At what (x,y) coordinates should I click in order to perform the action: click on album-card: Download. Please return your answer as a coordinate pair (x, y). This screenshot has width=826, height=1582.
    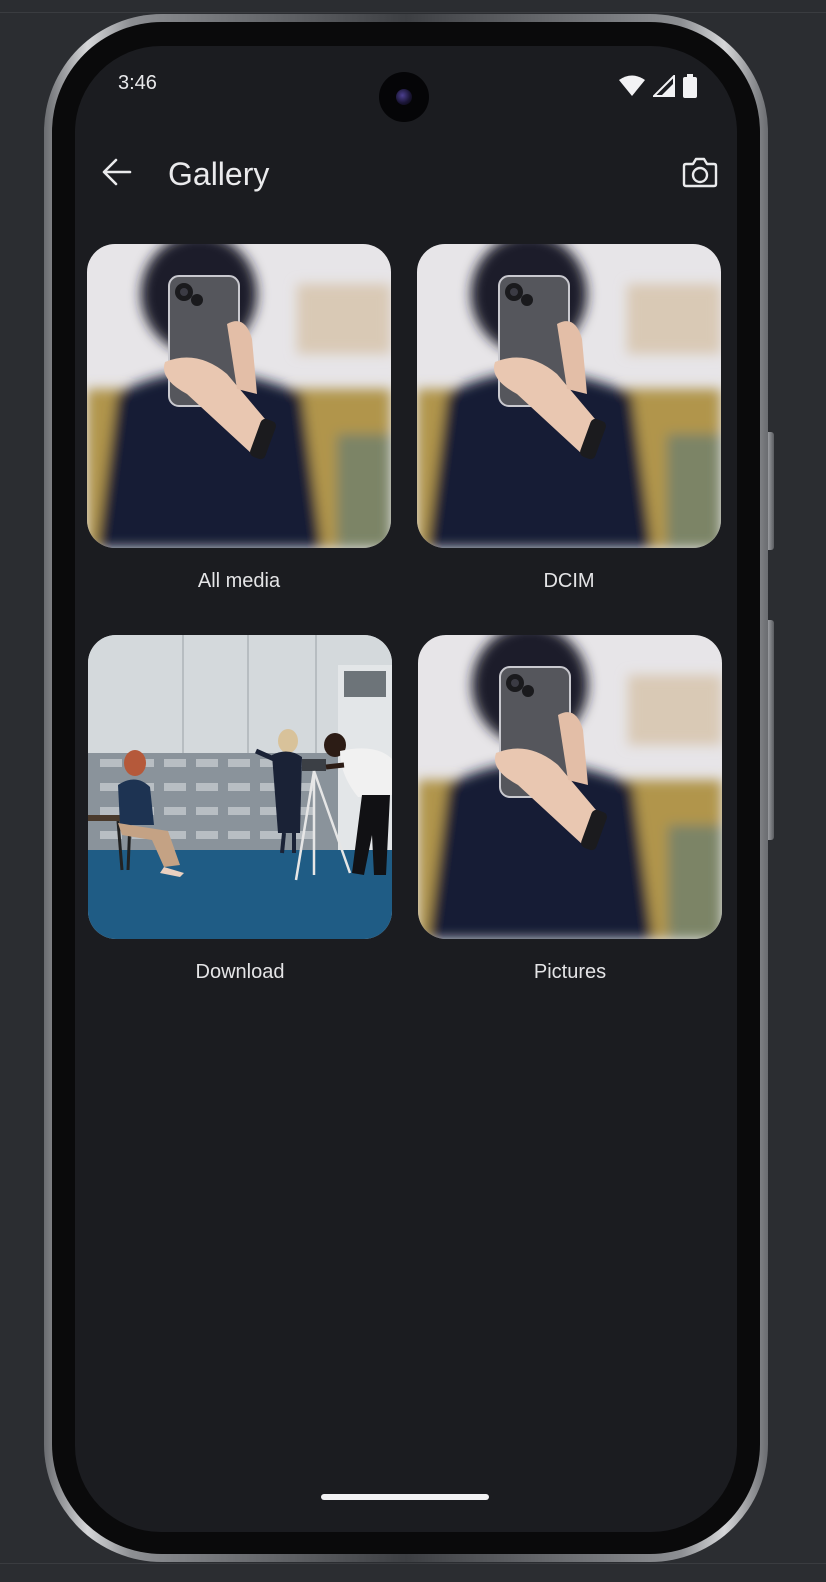
    Looking at the image, I should click on (240, 809).